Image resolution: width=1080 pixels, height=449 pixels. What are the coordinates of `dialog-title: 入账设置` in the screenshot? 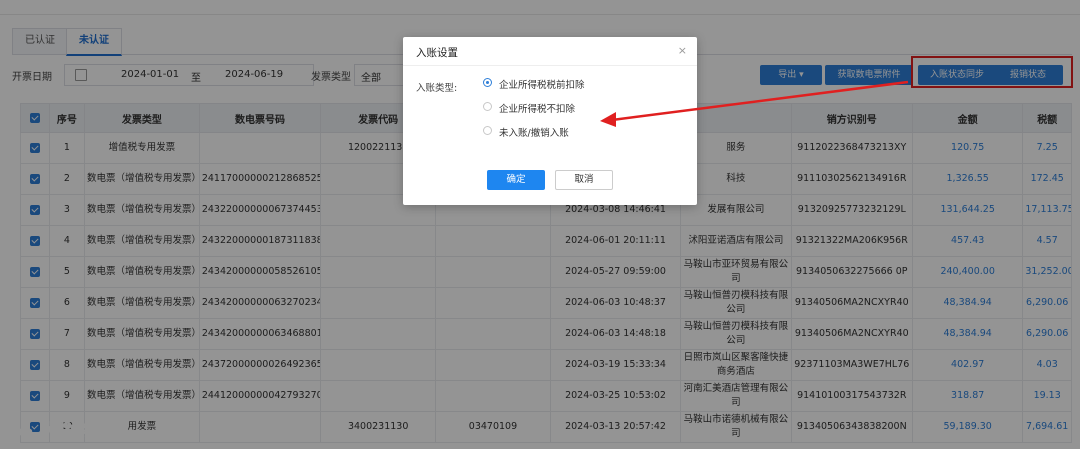 It's located at (437, 53).